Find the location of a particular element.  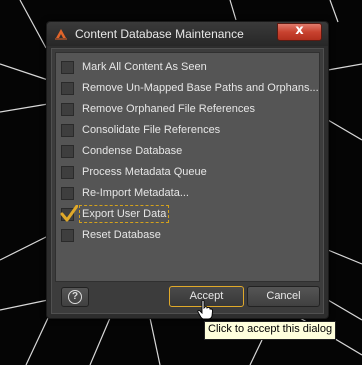

daz-logo-icon is located at coordinates (61, 34).